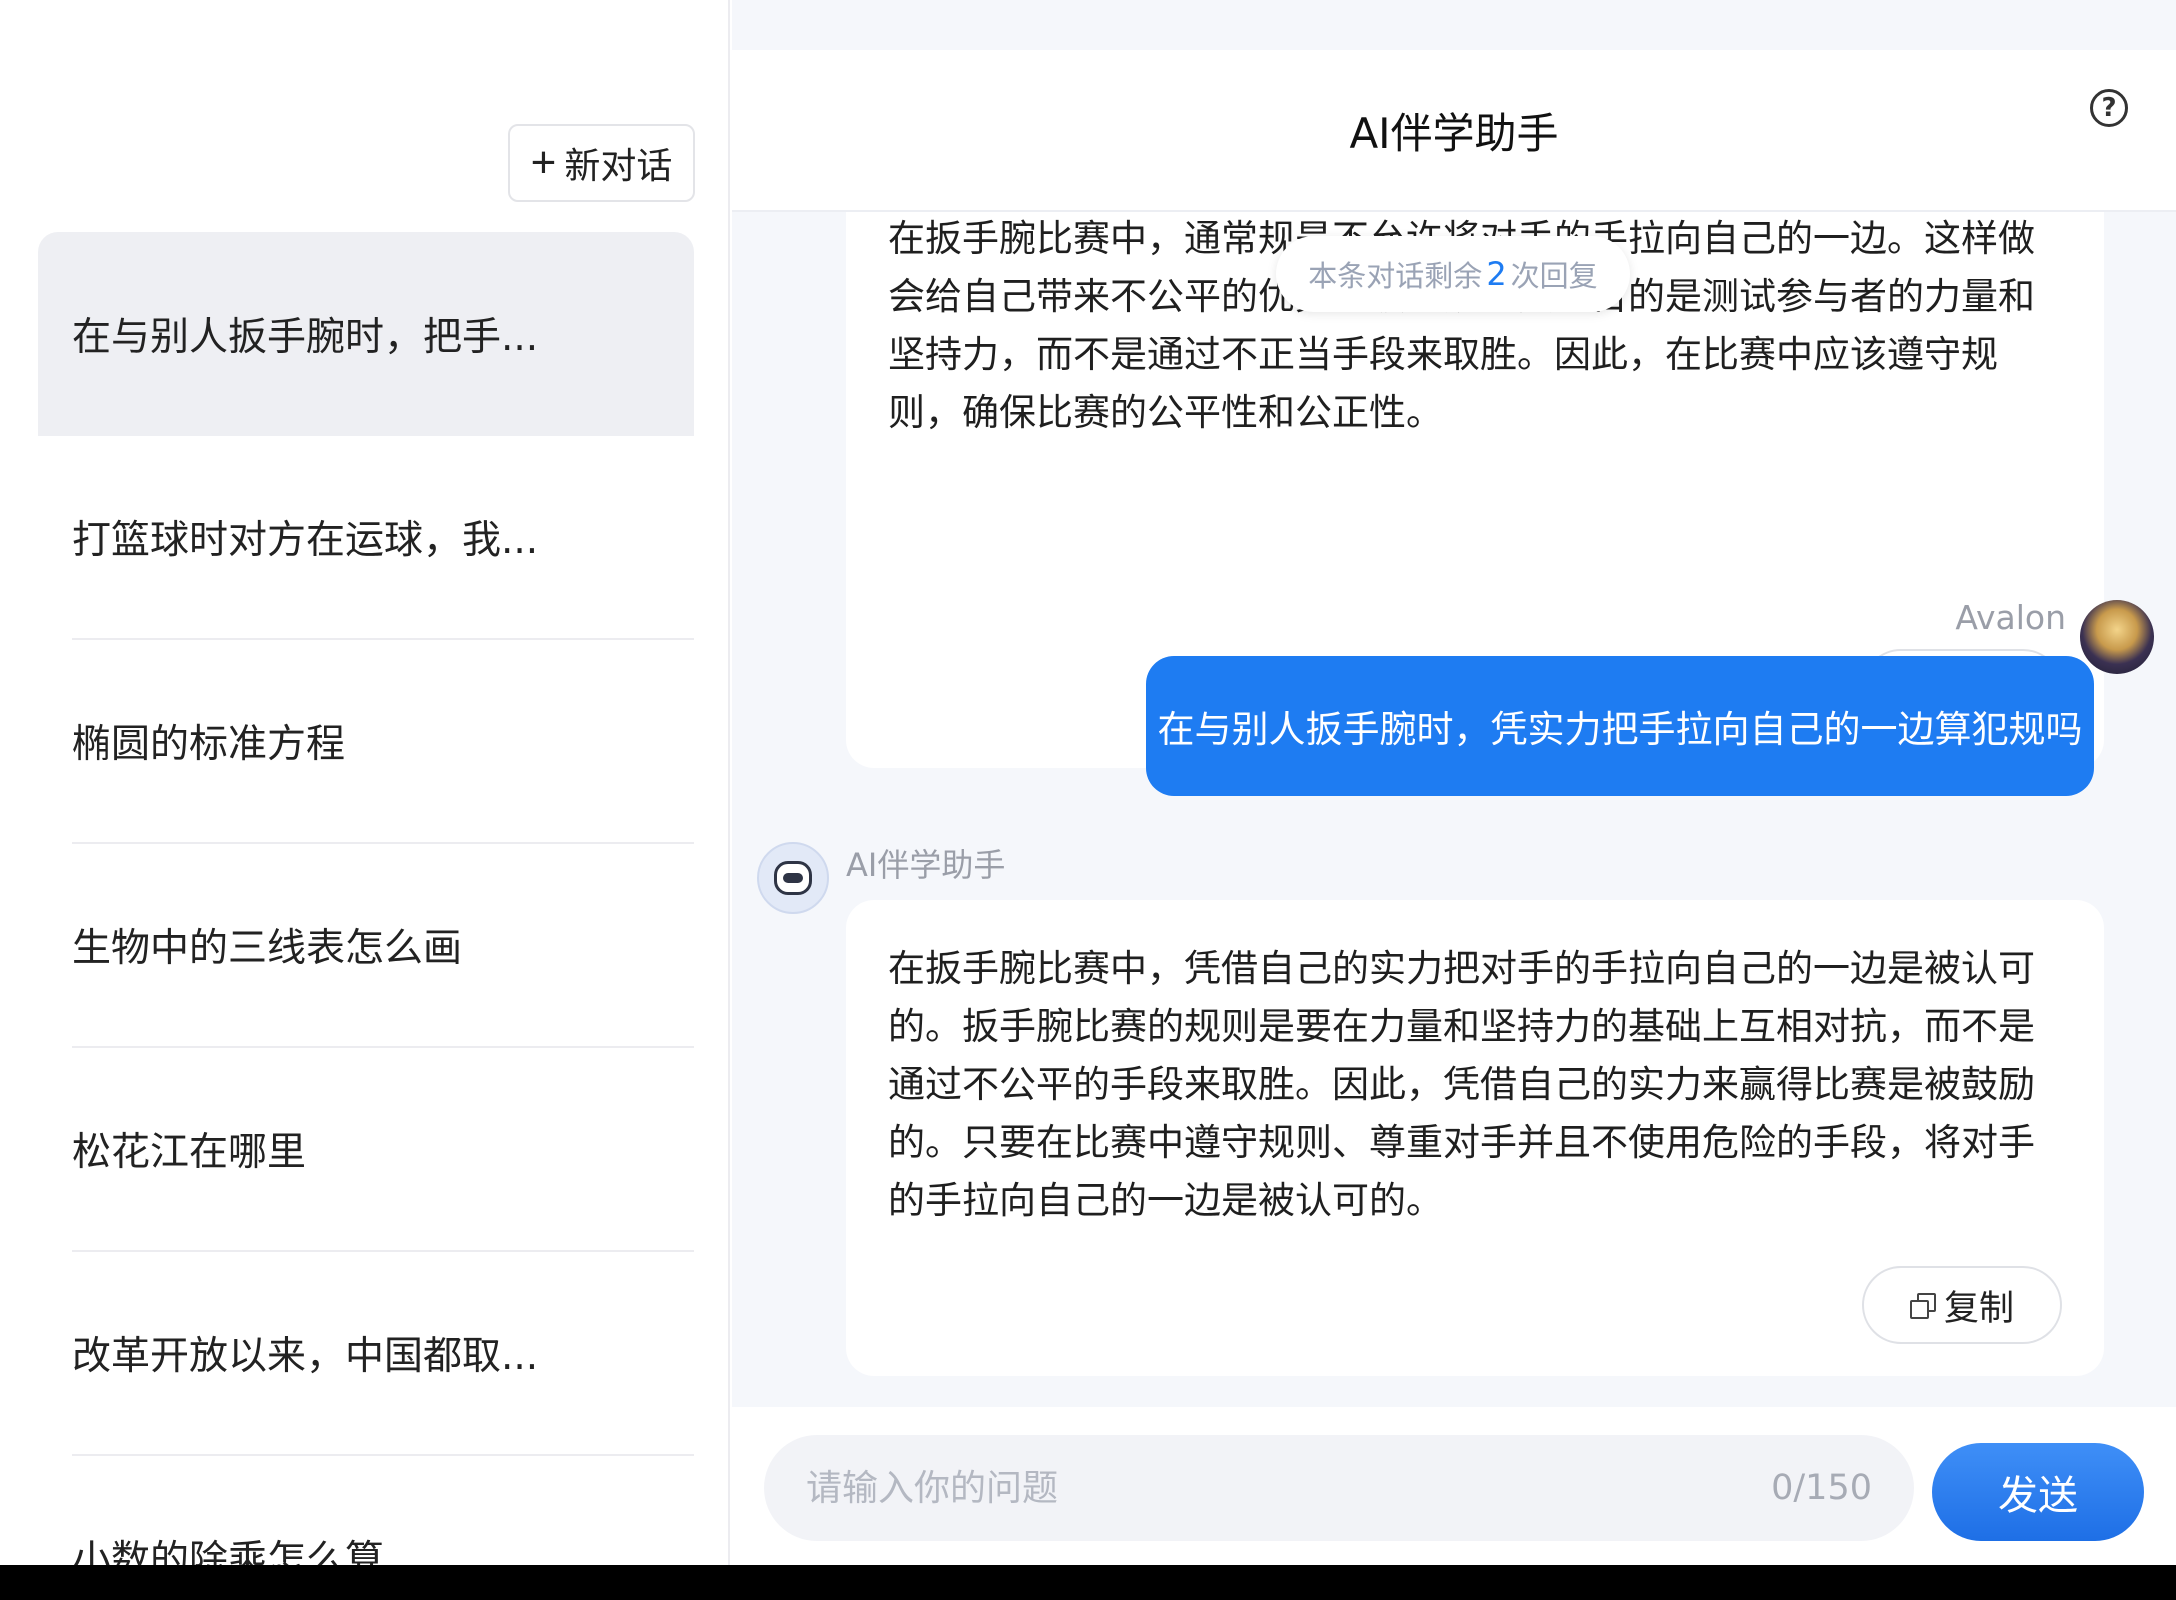  I want to click on new-chat-label: 新对话, so click(618, 165).